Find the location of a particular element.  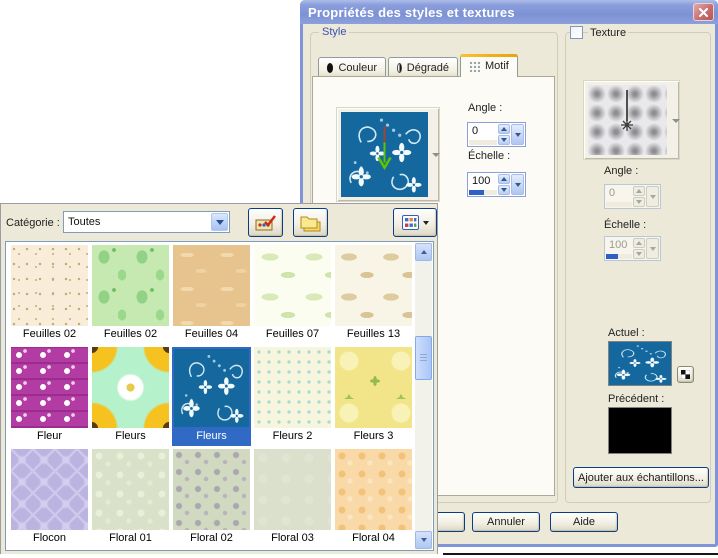

tab-motif: Motif is located at coordinates (489, 65).